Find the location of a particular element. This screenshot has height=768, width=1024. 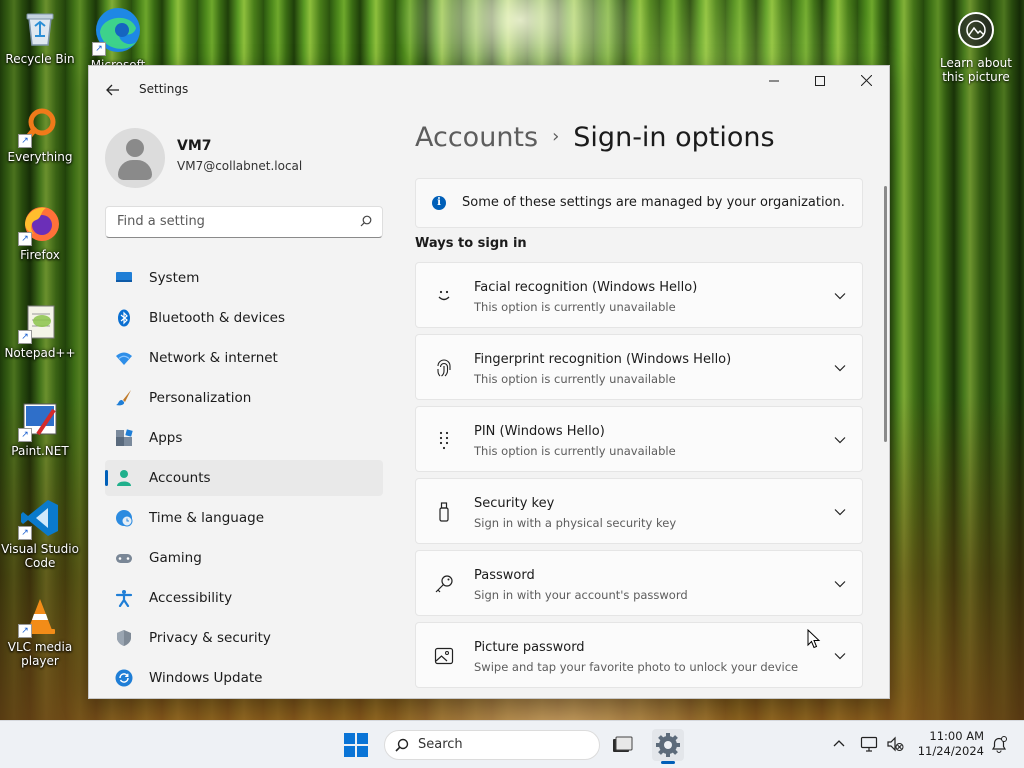

speaker-muted-icon is located at coordinates (895, 744).